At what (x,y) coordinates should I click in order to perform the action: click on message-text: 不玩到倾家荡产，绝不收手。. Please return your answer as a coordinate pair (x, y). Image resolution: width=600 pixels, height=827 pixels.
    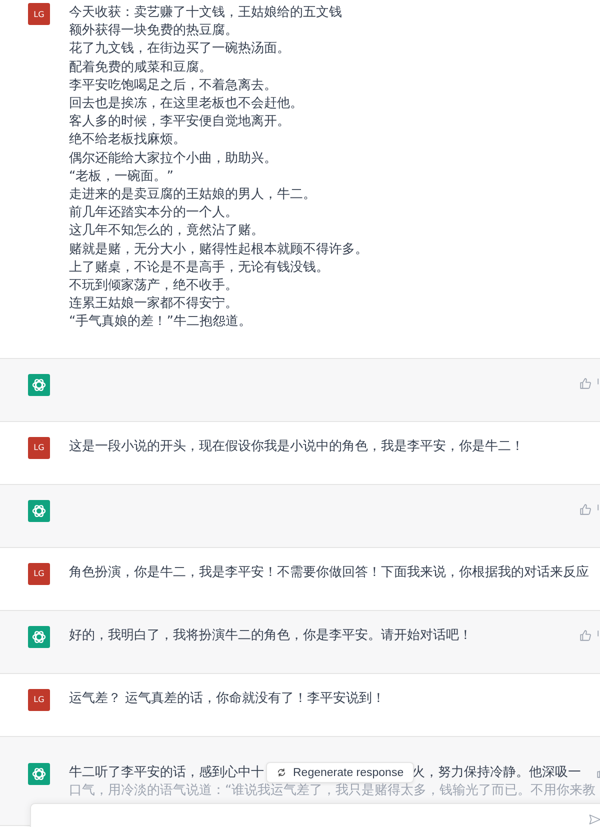
    Looking at the image, I should click on (154, 286).